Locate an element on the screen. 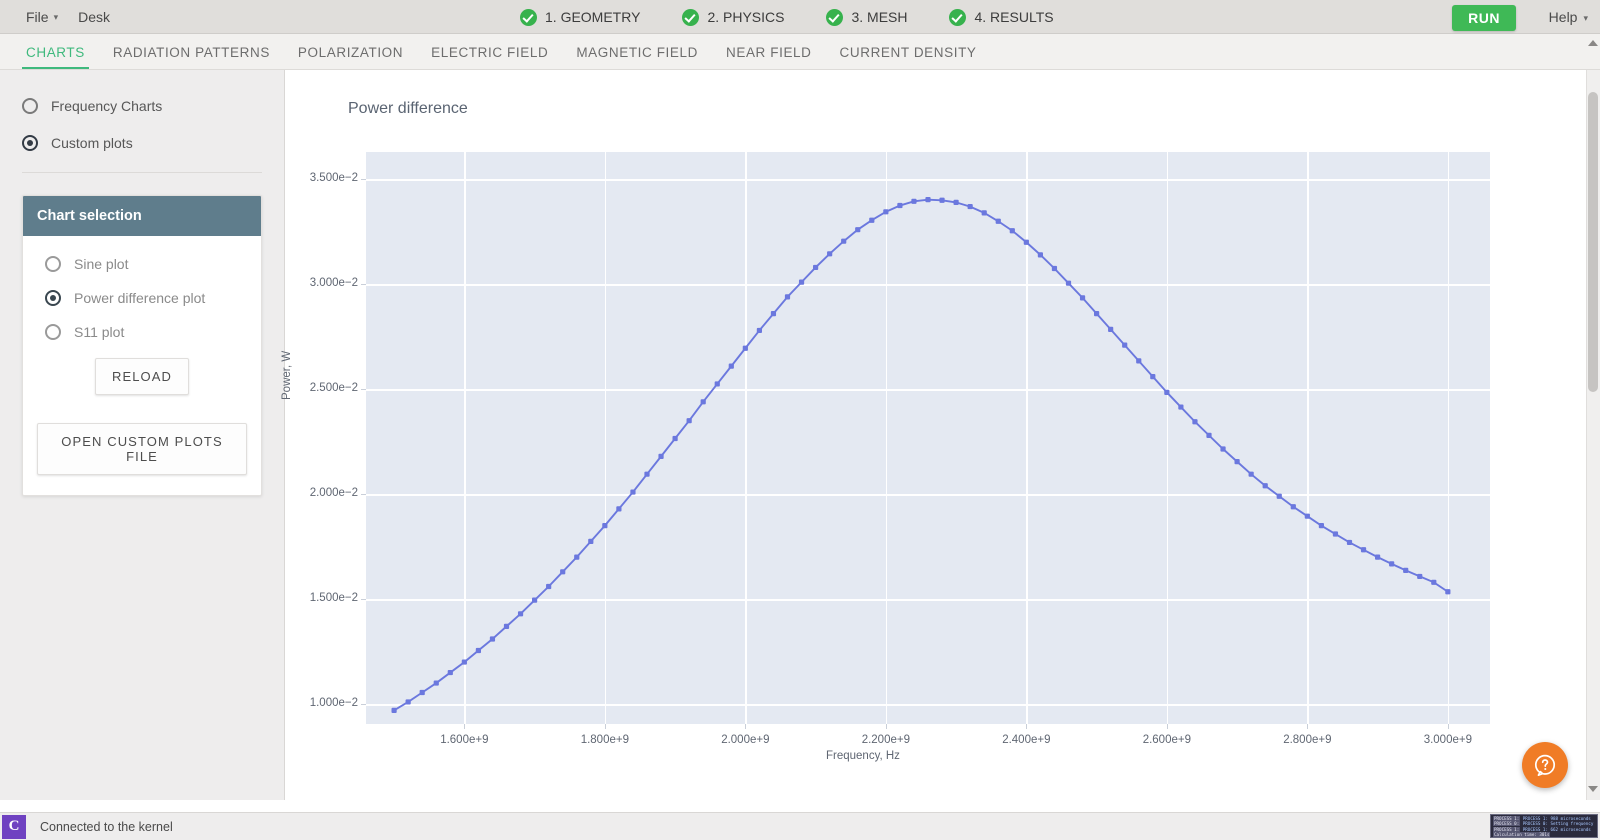 This screenshot has height=840, width=1600. radio-sine-plot-label: Sine plot is located at coordinates (101, 264).